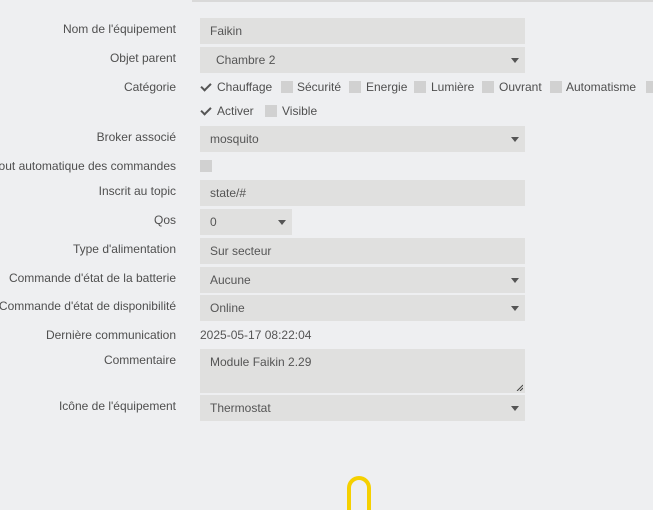 This screenshot has width=653, height=510. What do you see at coordinates (235, 111) in the screenshot?
I see `activate-label: Activer` at bounding box center [235, 111].